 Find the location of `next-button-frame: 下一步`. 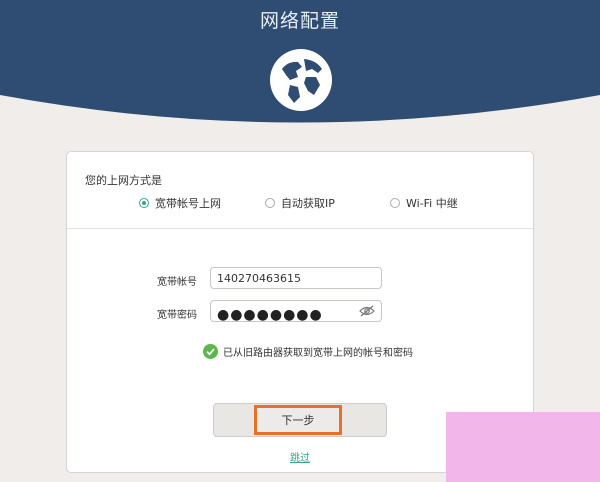

next-button-frame: 下一步 is located at coordinates (300, 420).